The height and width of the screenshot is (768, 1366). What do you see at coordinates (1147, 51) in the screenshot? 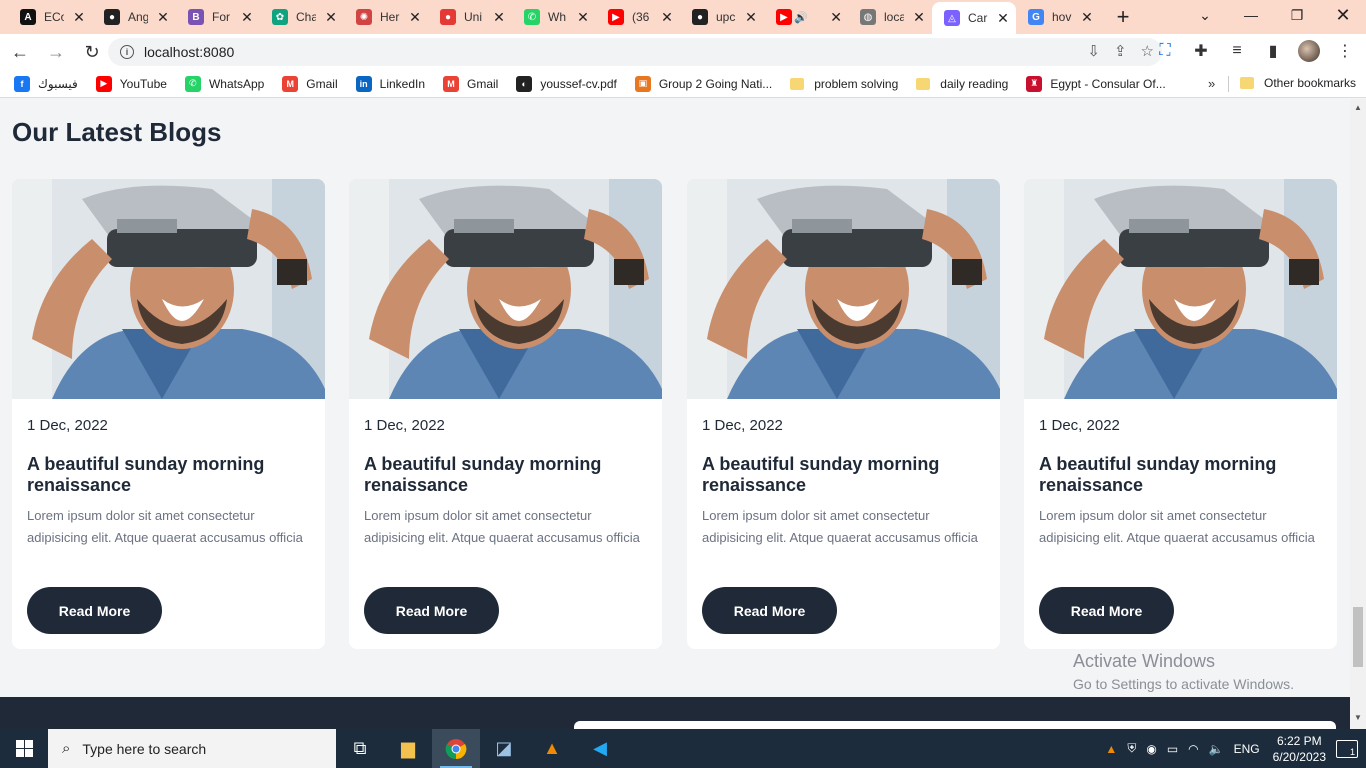
I see `bookmark-star-icon: ☆` at bounding box center [1147, 51].